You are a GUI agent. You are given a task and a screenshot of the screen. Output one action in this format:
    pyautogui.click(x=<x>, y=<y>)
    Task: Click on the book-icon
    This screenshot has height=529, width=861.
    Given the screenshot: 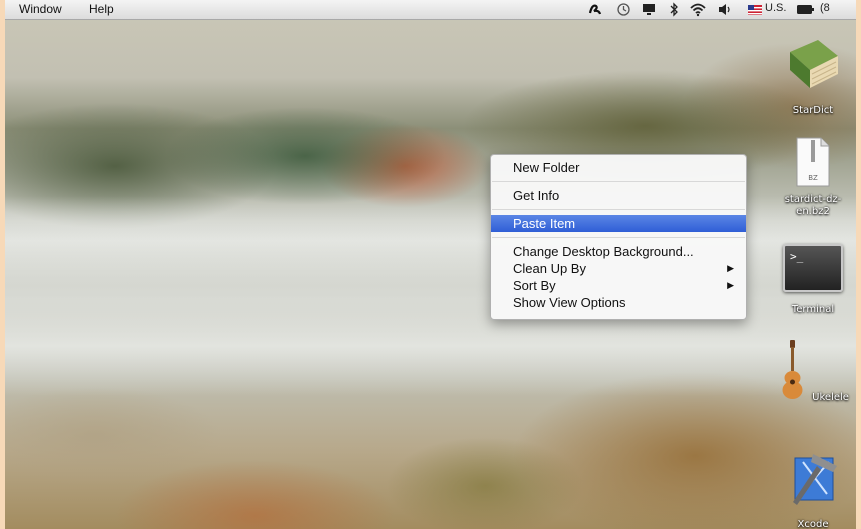 What is the action you would take?
    pyautogui.click(x=814, y=64)
    